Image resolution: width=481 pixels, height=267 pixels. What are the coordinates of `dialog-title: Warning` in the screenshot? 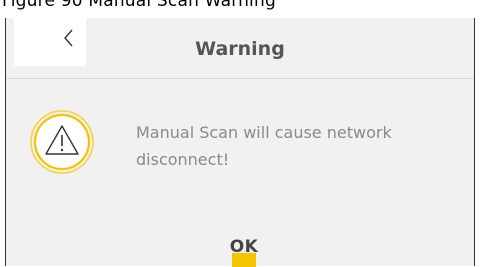 It's located at (240, 49).